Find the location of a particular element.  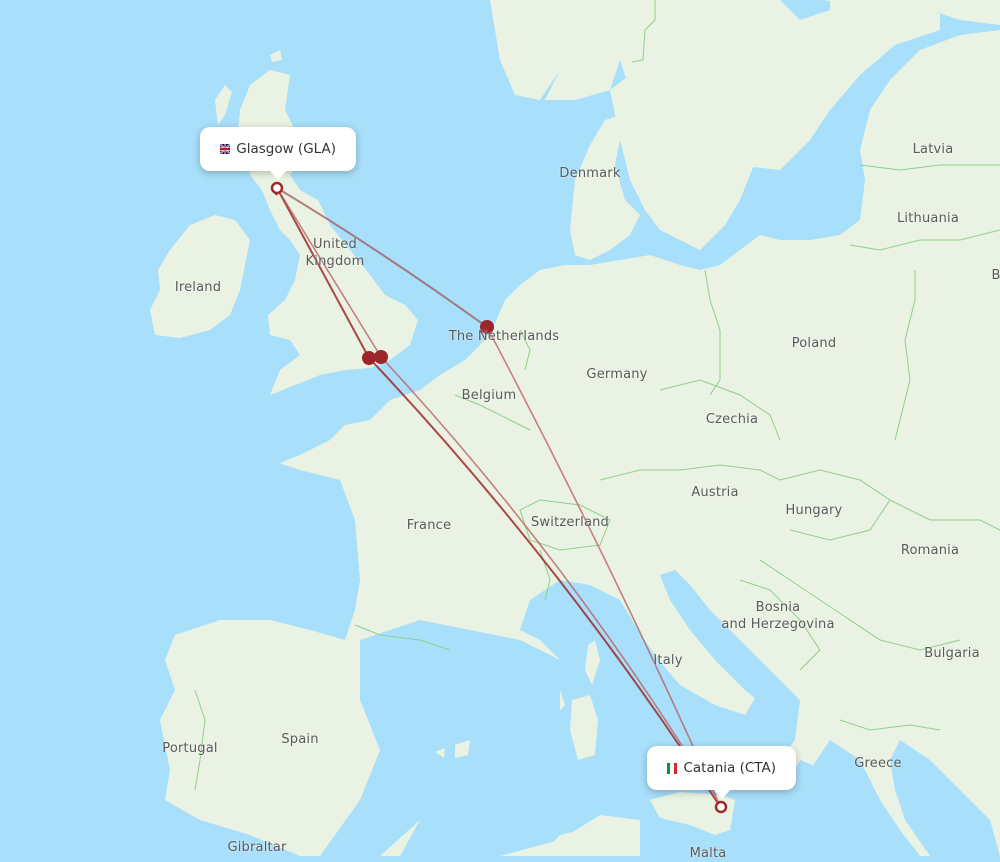

label-italy: Italy is located at coordinates (668, 660).